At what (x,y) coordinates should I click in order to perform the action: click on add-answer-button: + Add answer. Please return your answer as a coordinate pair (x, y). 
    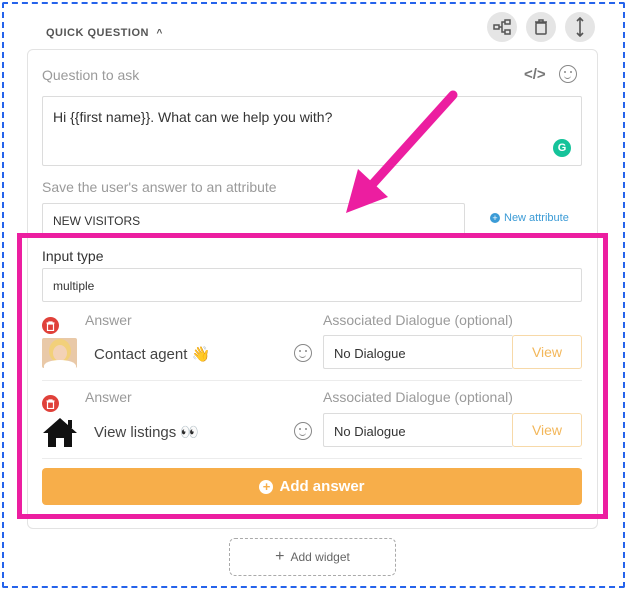
    Looking at the image, I should click on (312, 486).